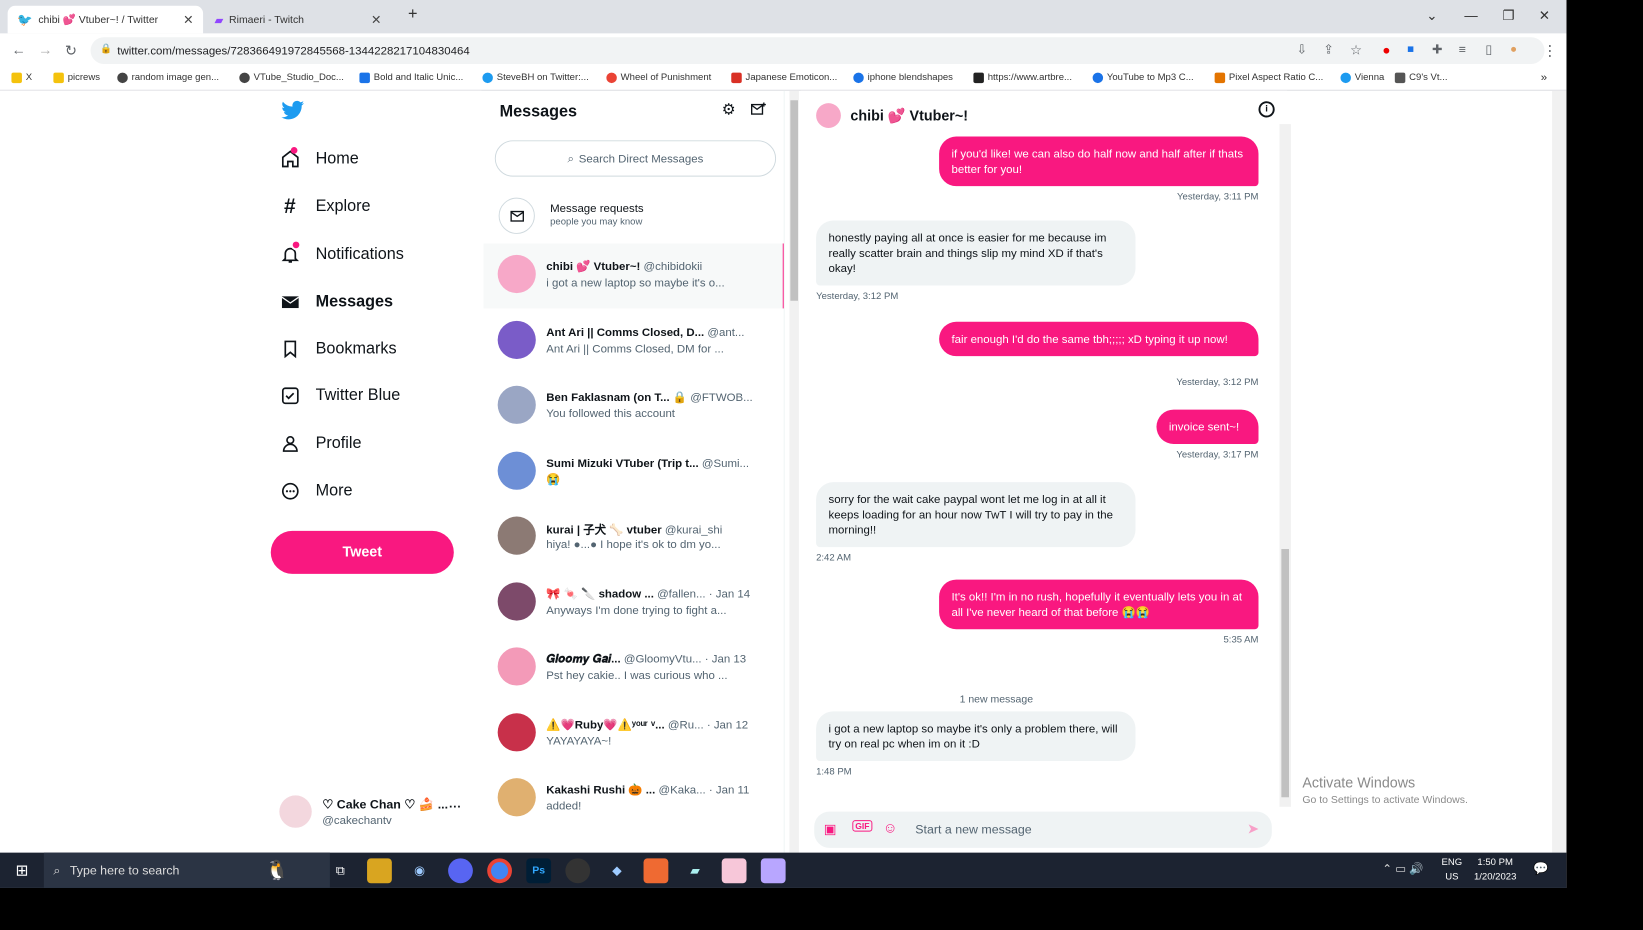  What do you see at coordinates (1402, 868) in the screenshot?
I see `tray-icons: ⌃ ▭ 🔊` at bounding box center [1402, 868].